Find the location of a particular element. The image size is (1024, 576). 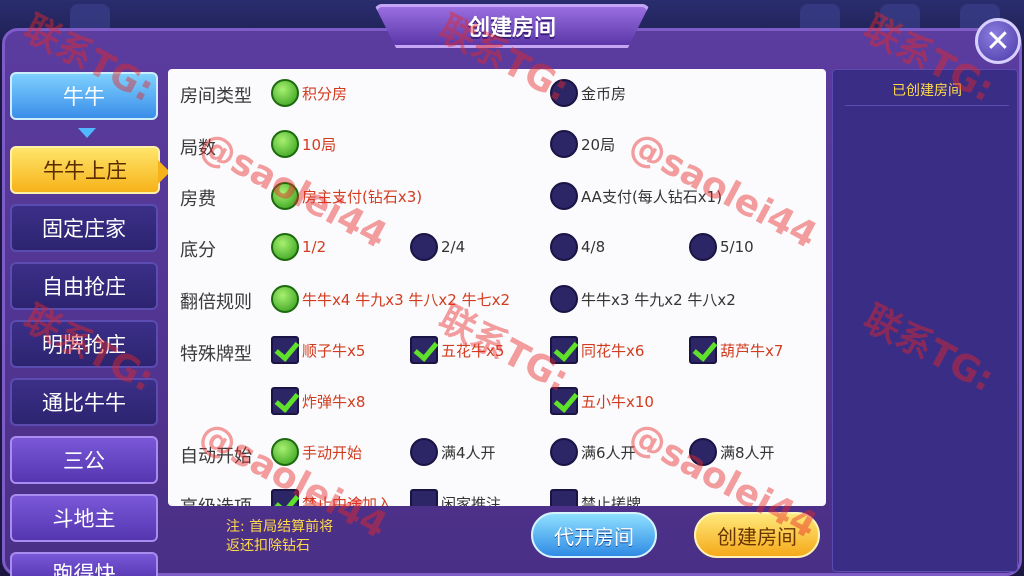

auto-start-option-4: 满4人开 is located at coordinates (453, 452).